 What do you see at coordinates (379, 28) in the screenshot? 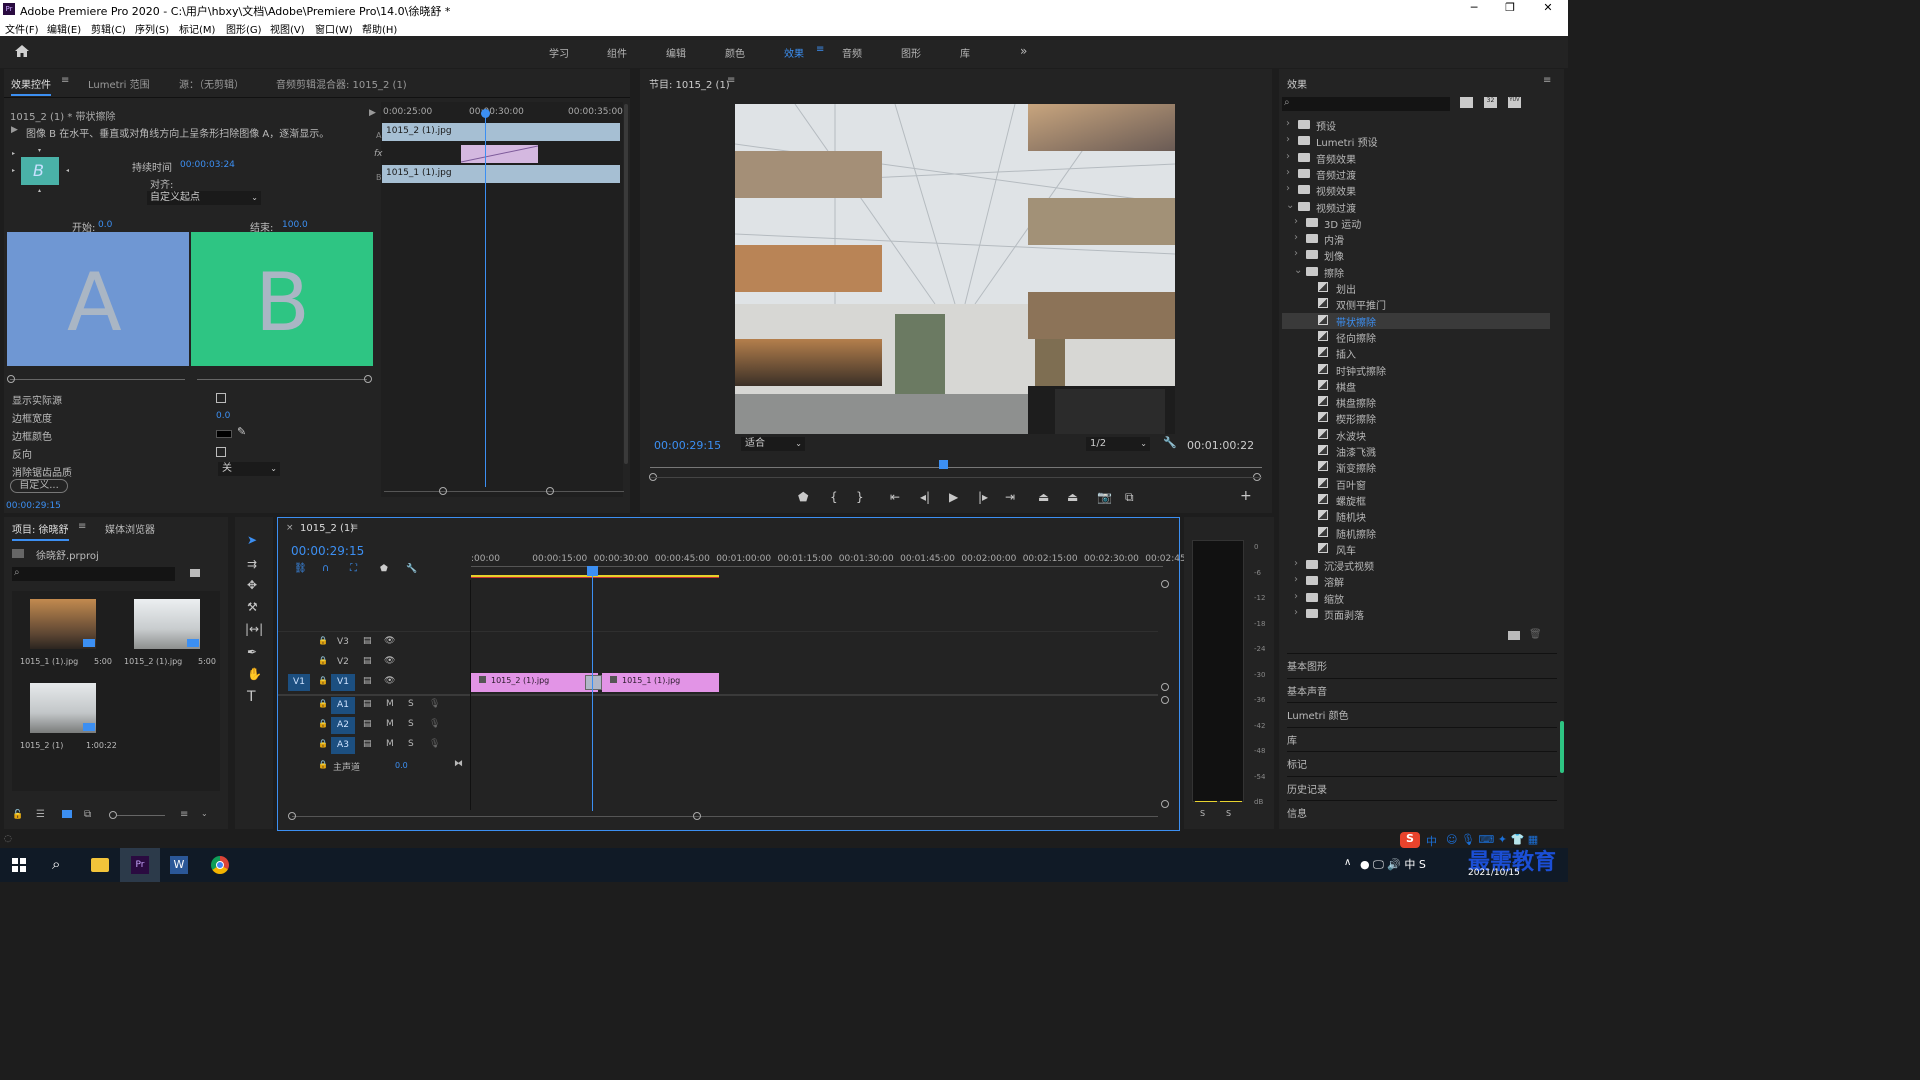
I see `menu-item: 帮助(H)` at bounding box center [379, 28].